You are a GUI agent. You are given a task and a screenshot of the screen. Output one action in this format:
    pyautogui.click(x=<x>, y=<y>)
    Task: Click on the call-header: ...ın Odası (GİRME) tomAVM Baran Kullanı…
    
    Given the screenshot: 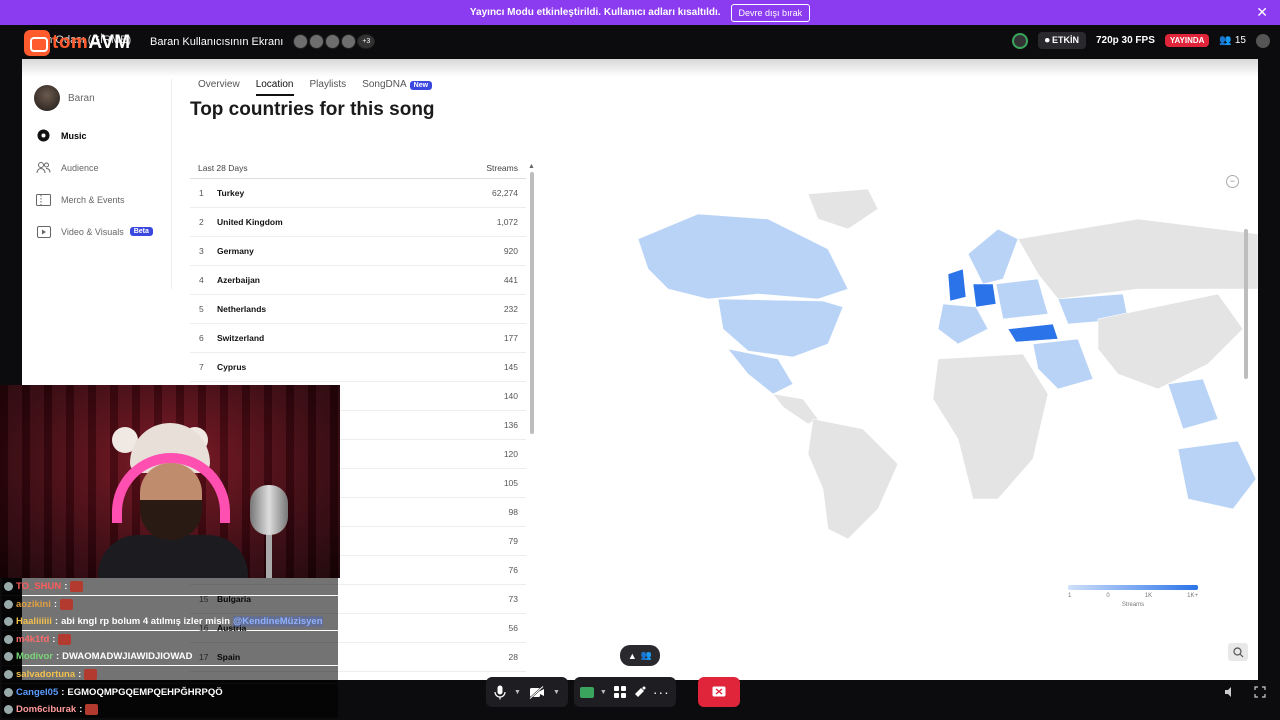 What is the action you would take?
    pyautogui.click(x=640, y=42)
    